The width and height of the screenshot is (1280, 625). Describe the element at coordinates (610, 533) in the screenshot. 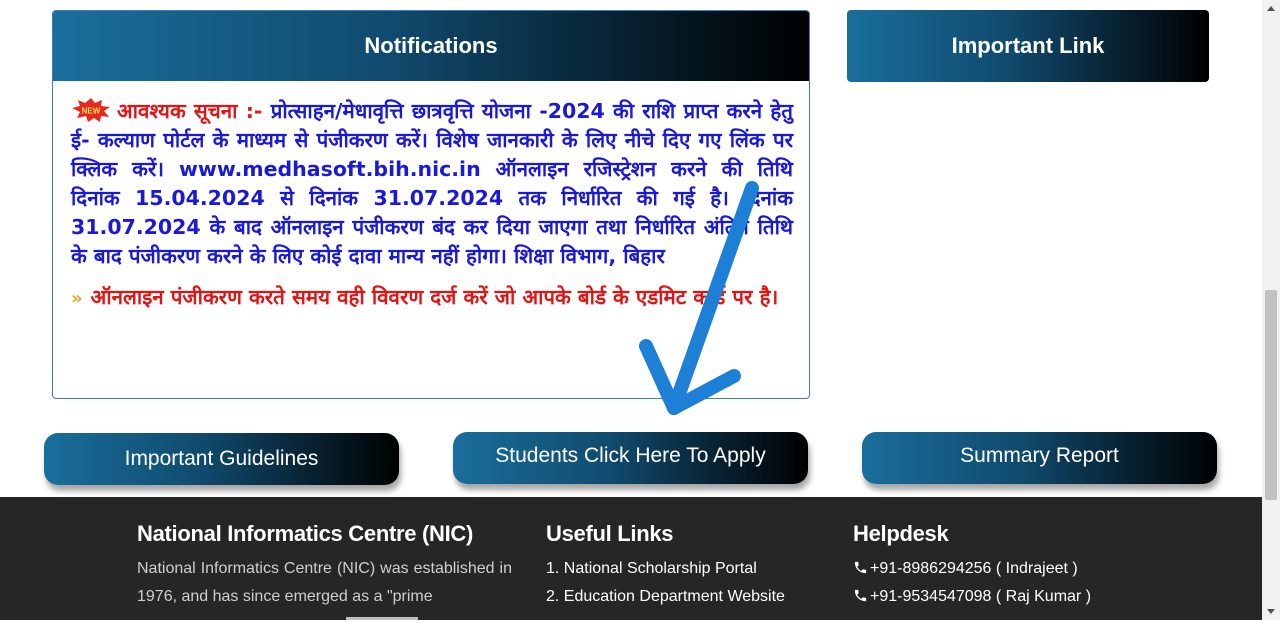

I see `footer-useful-links-title: Useful Links` at that location.